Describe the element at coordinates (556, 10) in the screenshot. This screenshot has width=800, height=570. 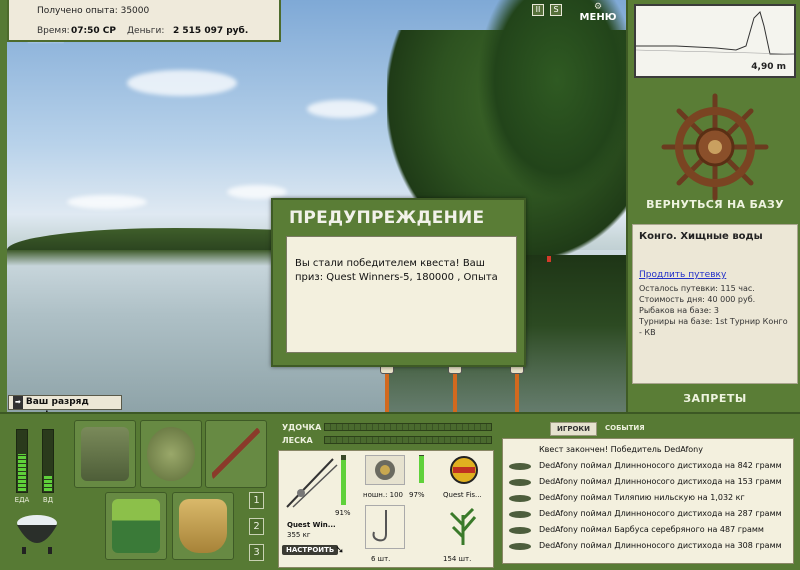
I see `sound-button: S` at that location.